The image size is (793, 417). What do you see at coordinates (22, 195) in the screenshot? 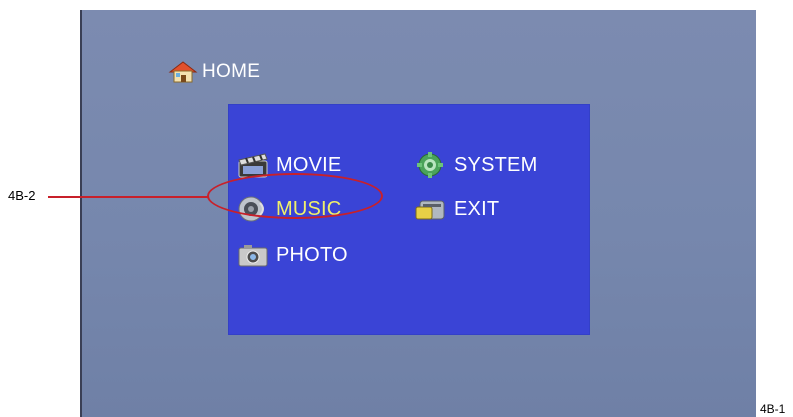
I see `callout-label: 4B-2` at bounding box center [22, 195].